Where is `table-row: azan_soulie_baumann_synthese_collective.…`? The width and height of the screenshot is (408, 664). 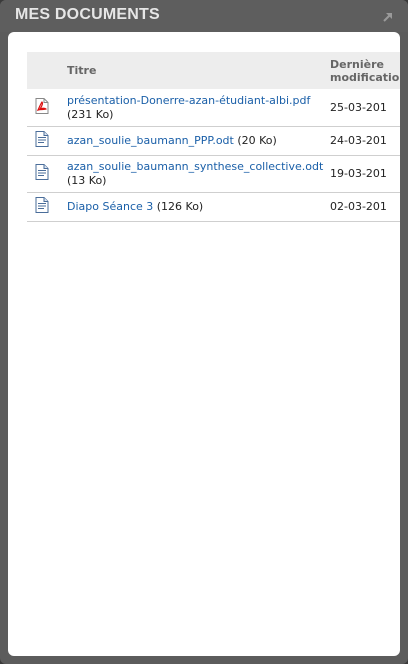 table-row: azan_soulie_baumann_synthese_collective.… is located at coordinates (213, 174).